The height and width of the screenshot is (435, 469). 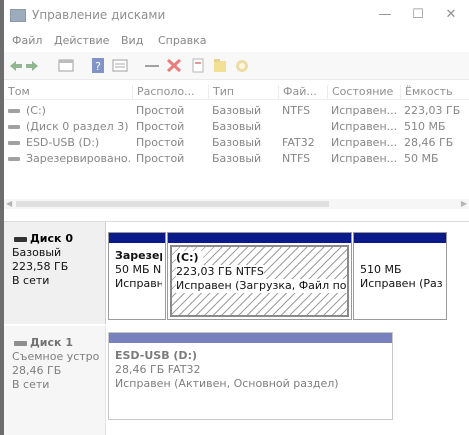 I want to click on partition-status: Исправен (Раз, so click(x=401, y=283).